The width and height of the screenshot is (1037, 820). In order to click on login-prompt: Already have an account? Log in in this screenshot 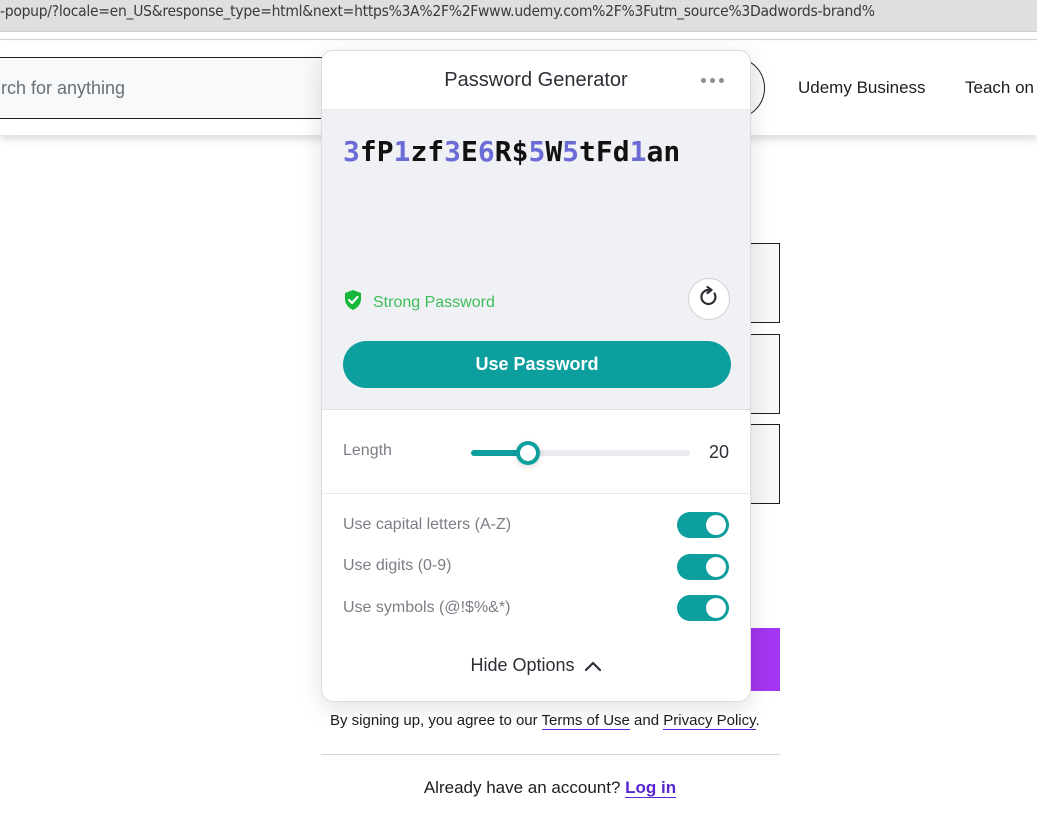, I will do `click(518, 788)`.